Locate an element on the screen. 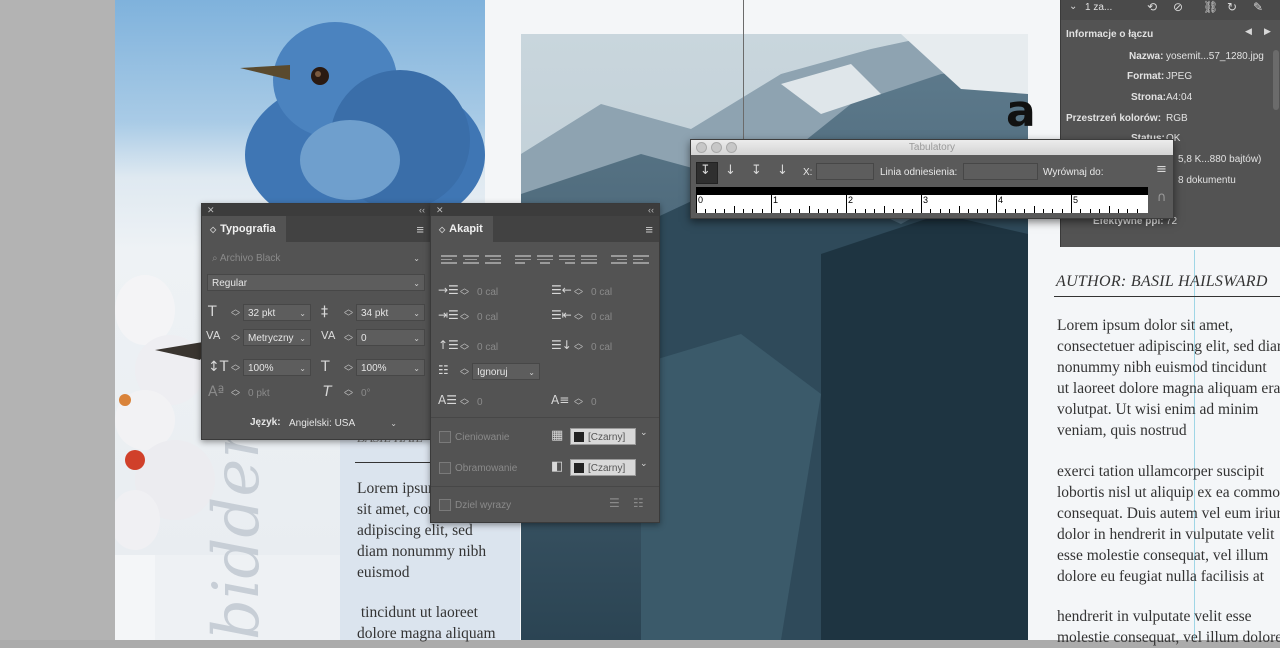 This screenshot has width=1280, height=648. magnet-icon: ∩ is located at coordinates (1162, 197).